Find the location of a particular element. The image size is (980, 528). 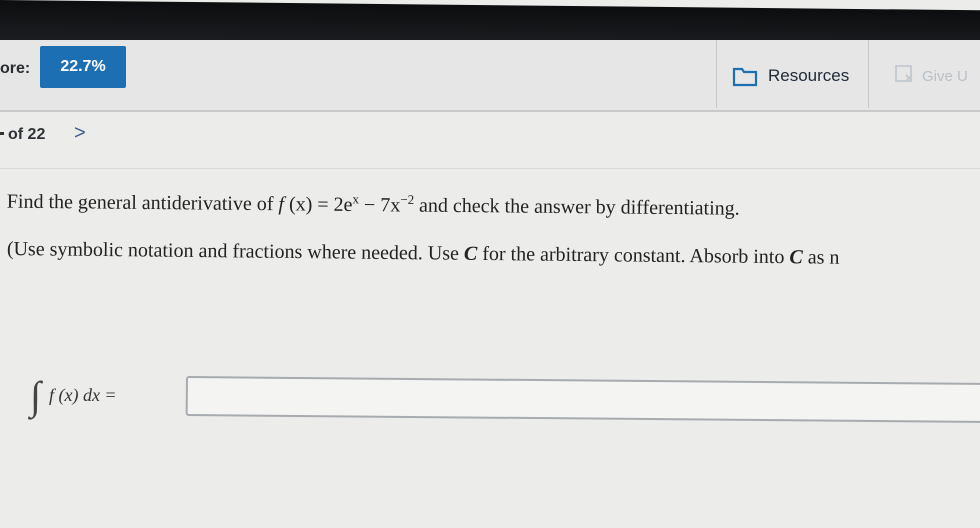

content-divider is located at coordinates (490, 168).